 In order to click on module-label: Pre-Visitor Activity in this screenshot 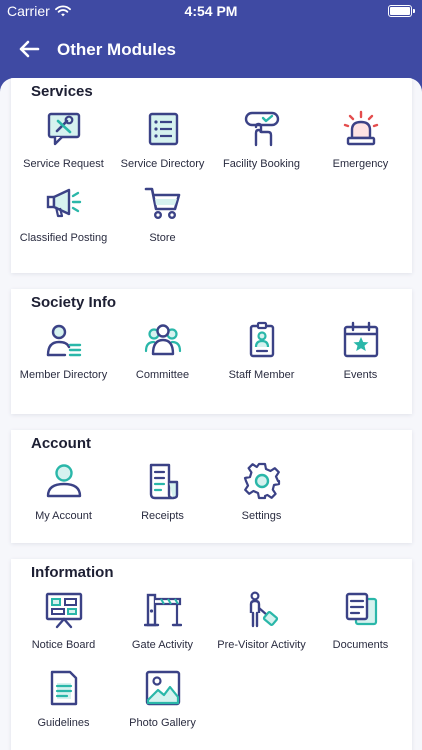, I will do `click(261, 645)`.